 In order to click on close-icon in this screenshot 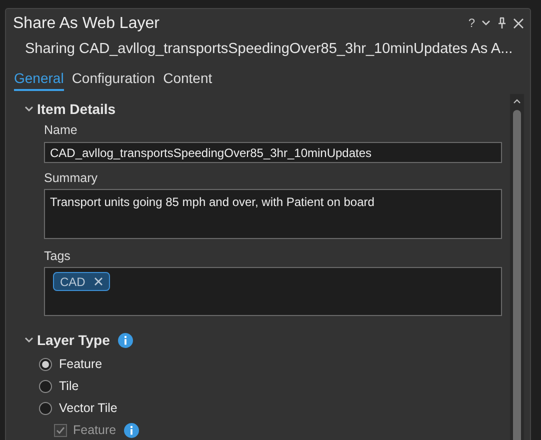, I will do `click(518, 23)`.